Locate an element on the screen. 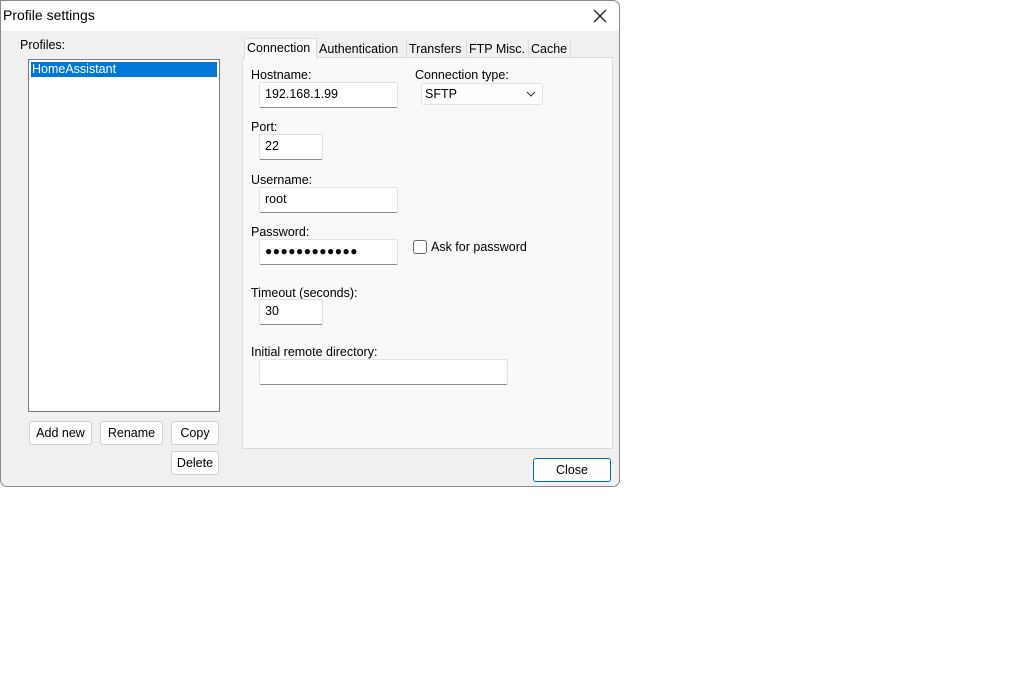  timeout-label: Timeout (seconds): is located at coordinates (304, 293).